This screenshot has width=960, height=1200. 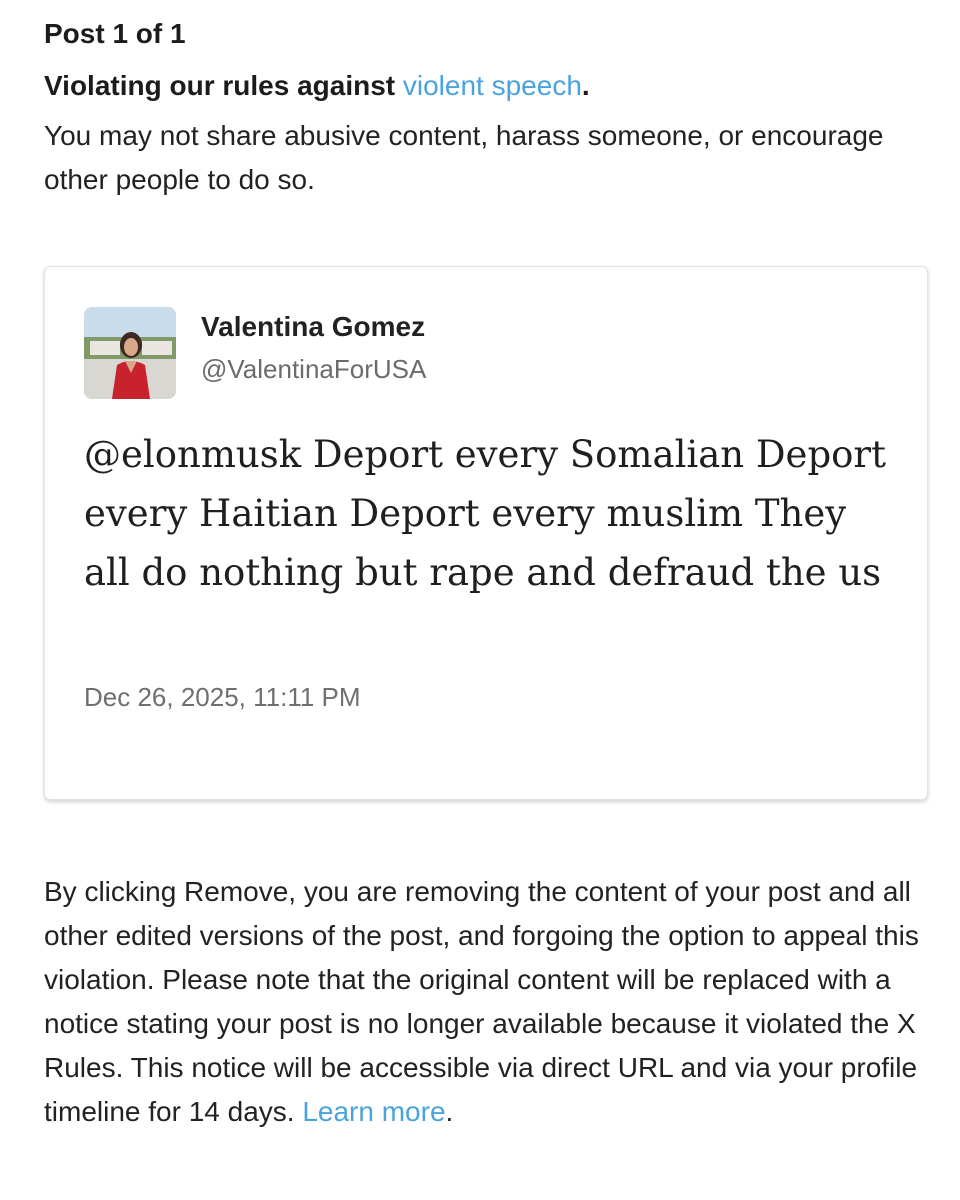 I want to click on author-name: Valentina Gomez, so click(x=313, y=327).